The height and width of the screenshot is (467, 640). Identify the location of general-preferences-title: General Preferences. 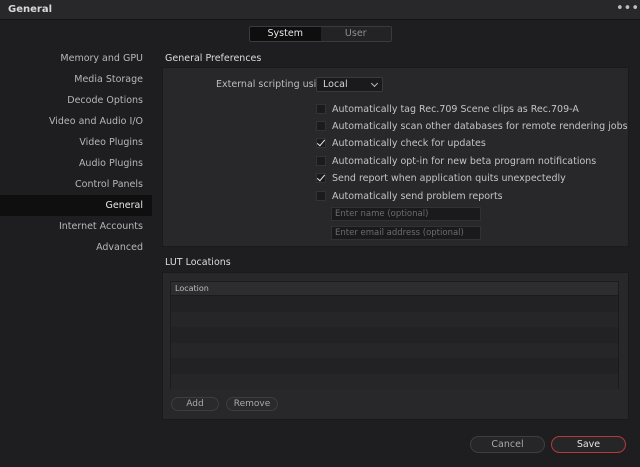
(213, 58).